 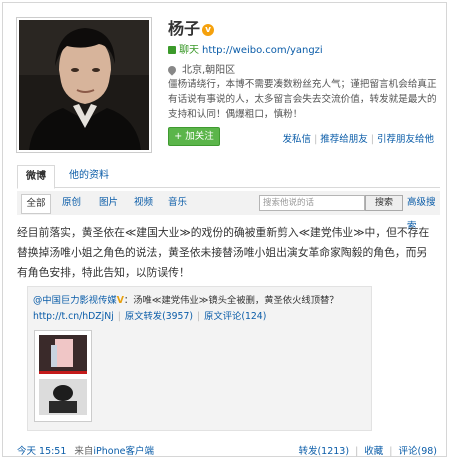 I want to click on feed-search-input: 搜索他说的话, so click(x=312, y=203).